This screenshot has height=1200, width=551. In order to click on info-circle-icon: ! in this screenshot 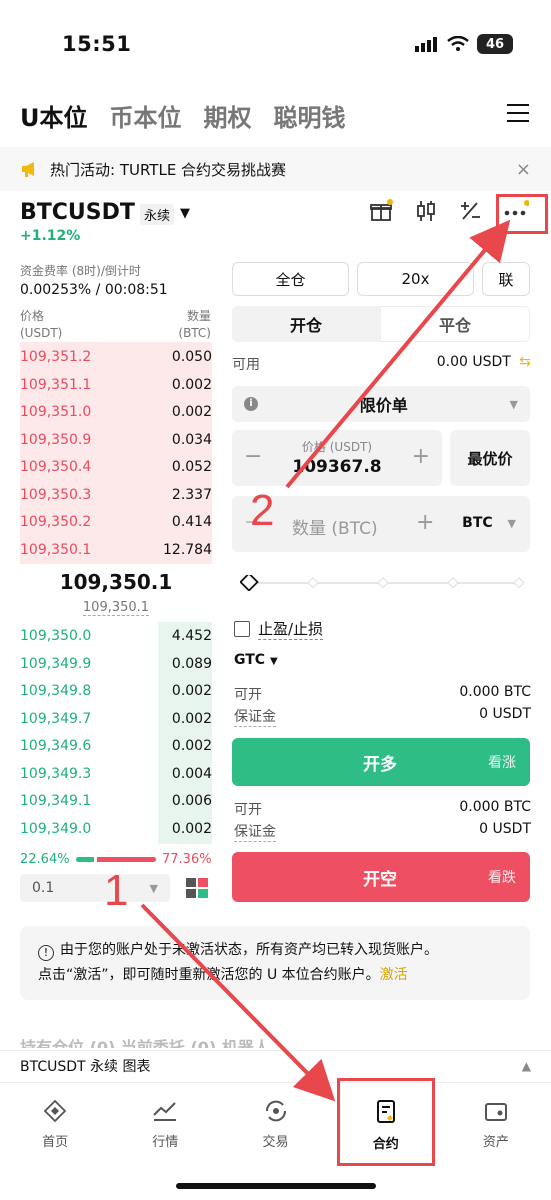, I will do `click(46, 953)`.